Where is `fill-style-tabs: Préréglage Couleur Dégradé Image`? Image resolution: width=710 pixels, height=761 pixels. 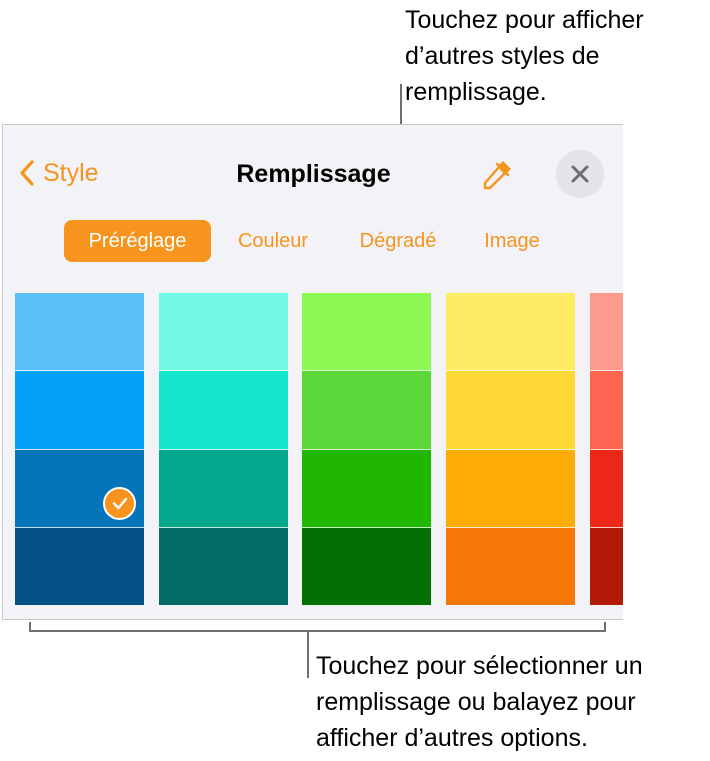 fill-style-tabs: Préréglage Couleur Dégradé Image is located at coordinates (313, 242).